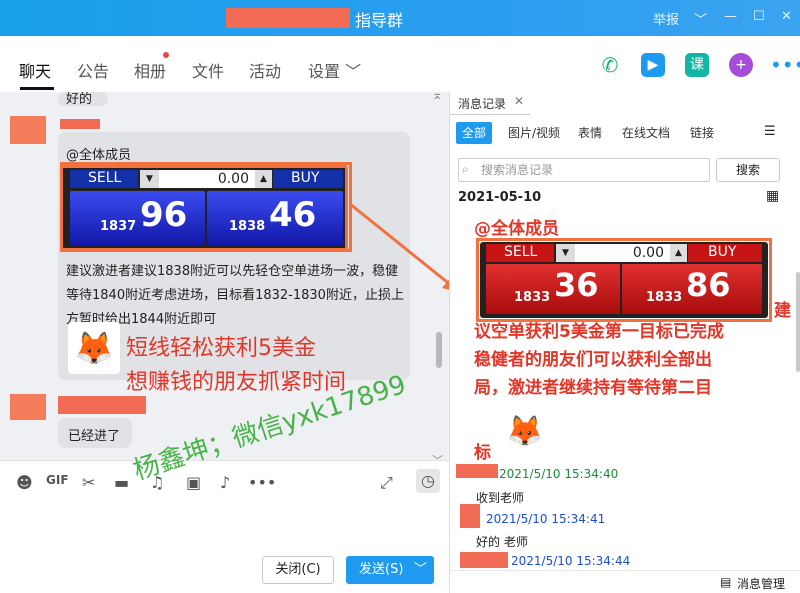 This screenshot has width=800, height=593. Describe the element at coordinates (730, 16) in the screenshot. I see `minimize-button: —` at that location.